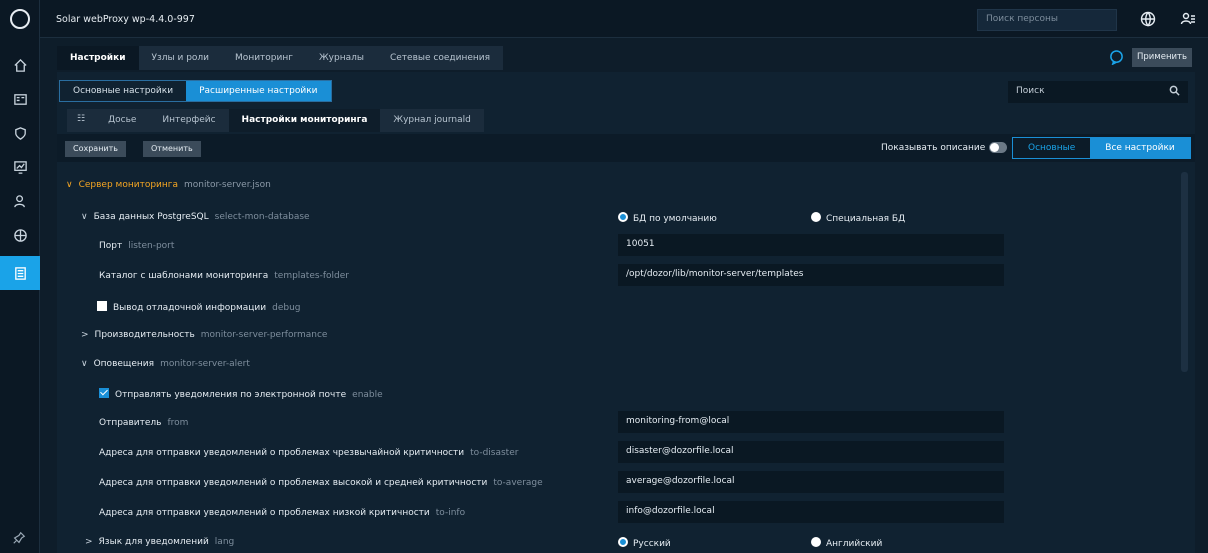  What do you see at coordinates (998, 147) in the screenshot?
I see `show-description-toggle` at bounding box center [998, 147].